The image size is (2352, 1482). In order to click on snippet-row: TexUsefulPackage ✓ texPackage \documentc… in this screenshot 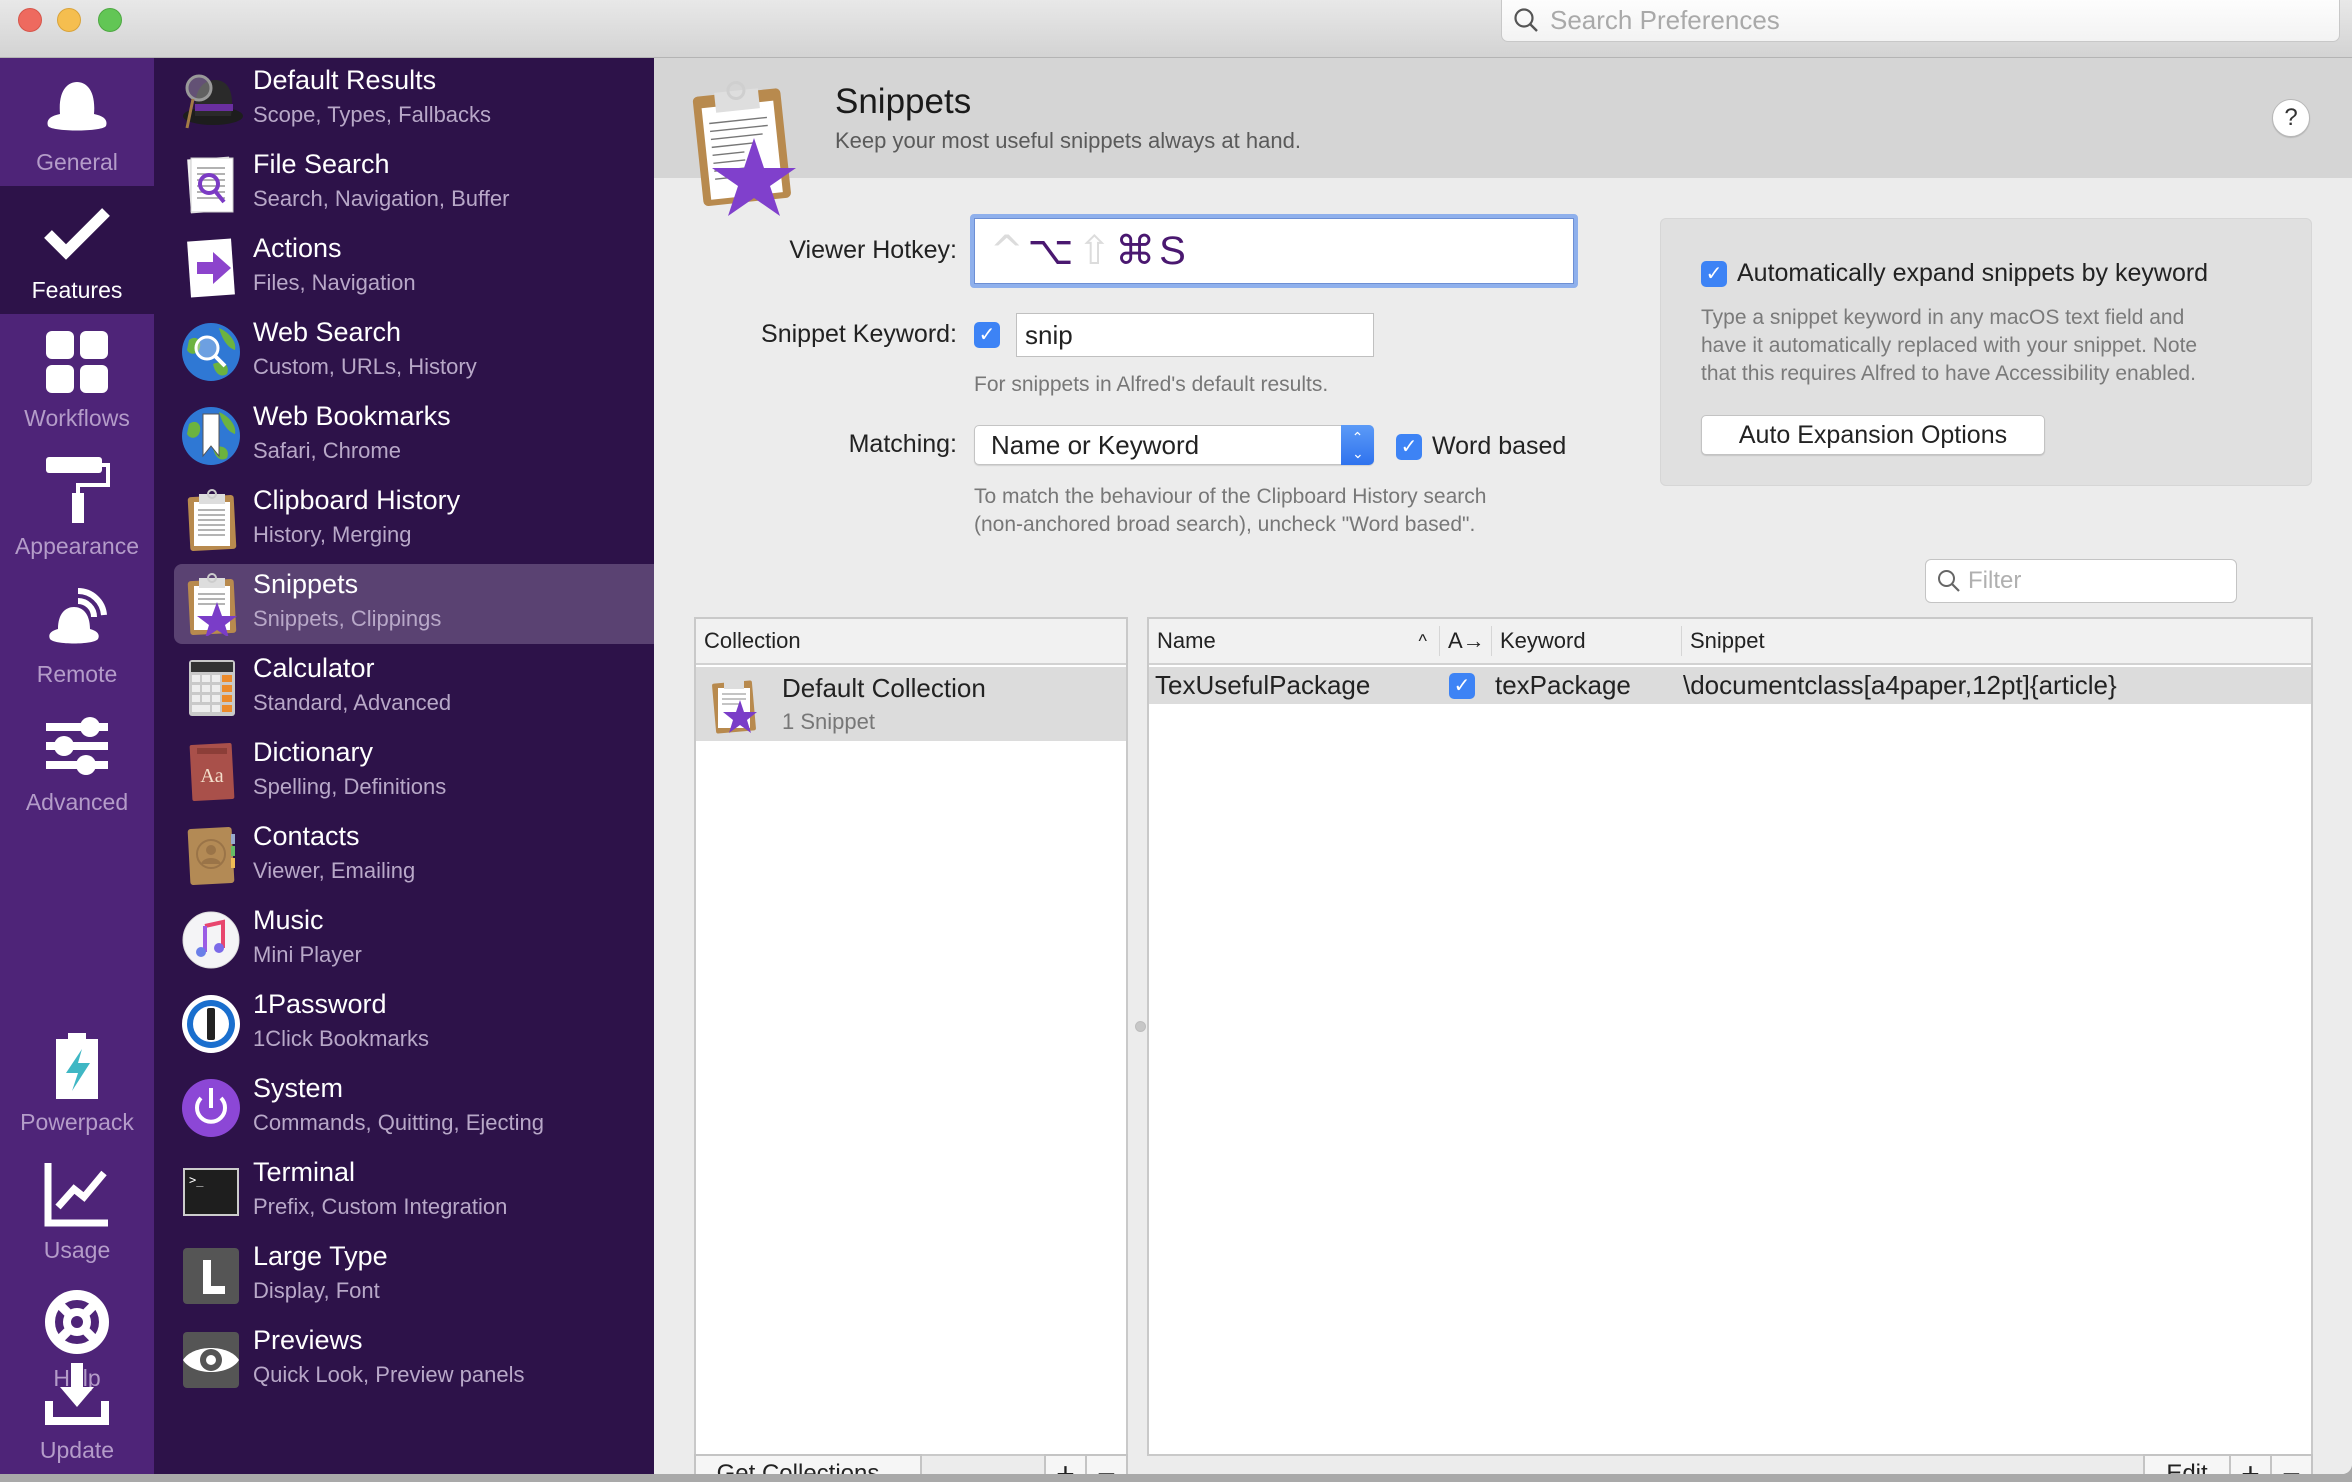, I will do `click(1730, 685)`.